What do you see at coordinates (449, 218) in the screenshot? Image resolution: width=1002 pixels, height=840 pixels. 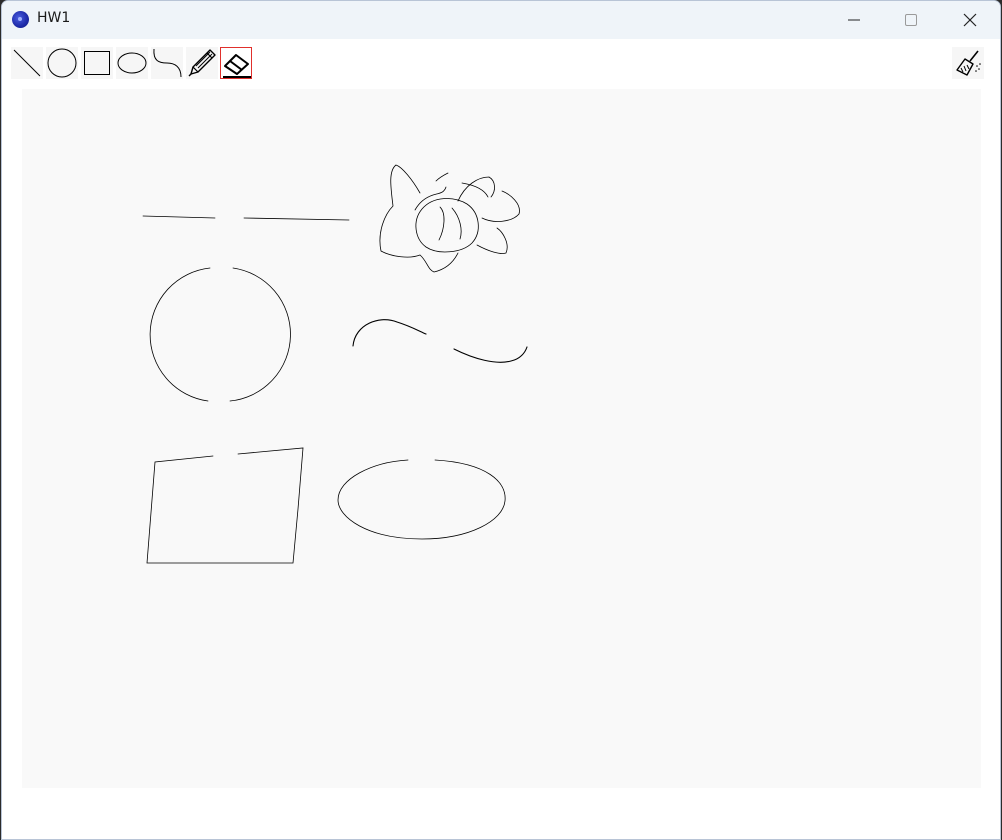 I see `pencil-sketch` at bounding box center [449, 218].